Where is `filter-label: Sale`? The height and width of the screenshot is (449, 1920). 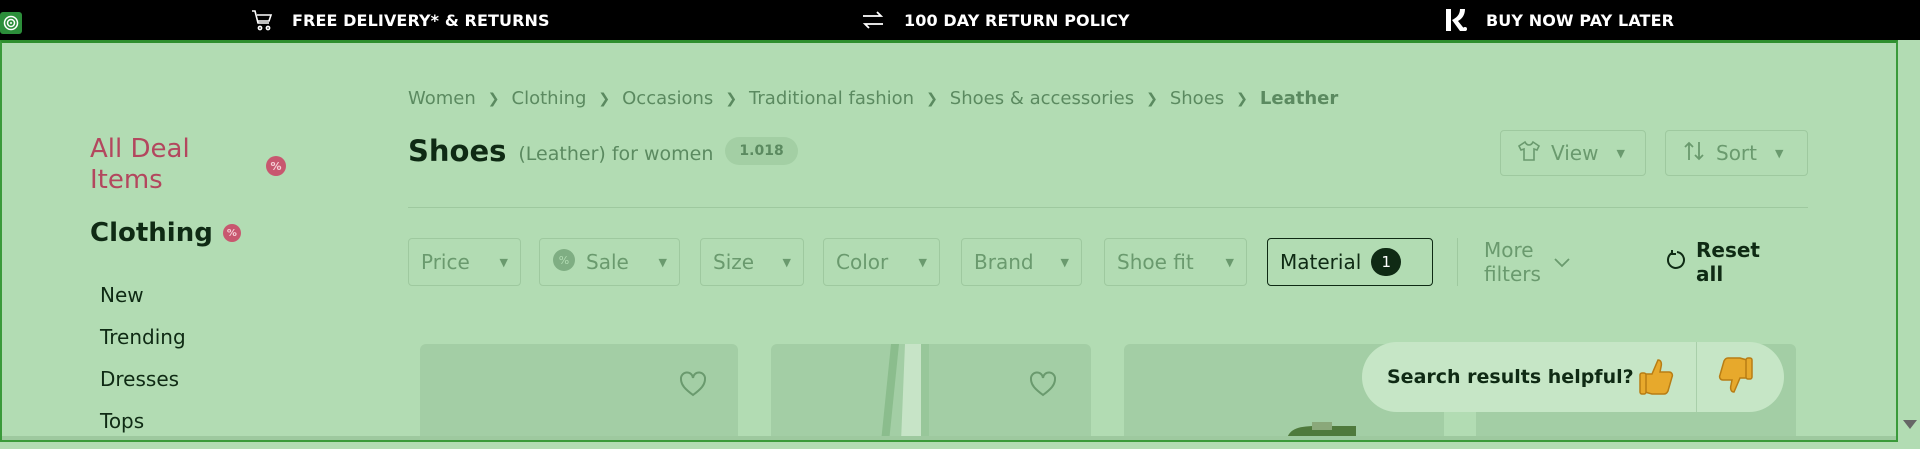
filter-label: Sale is located at coordinates (607, 262).